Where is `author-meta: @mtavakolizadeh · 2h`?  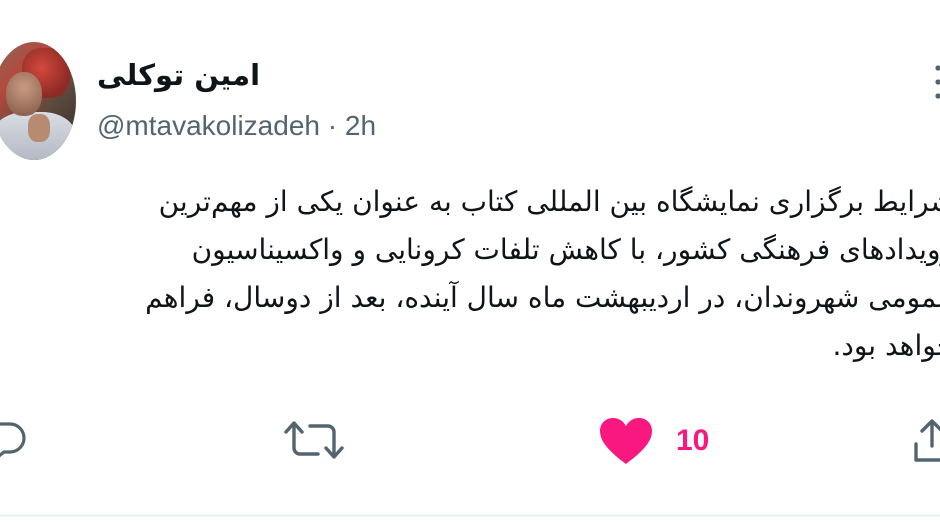 author-meta: @mtavakolizadeh · 2h is located at coordinates (236, 126).